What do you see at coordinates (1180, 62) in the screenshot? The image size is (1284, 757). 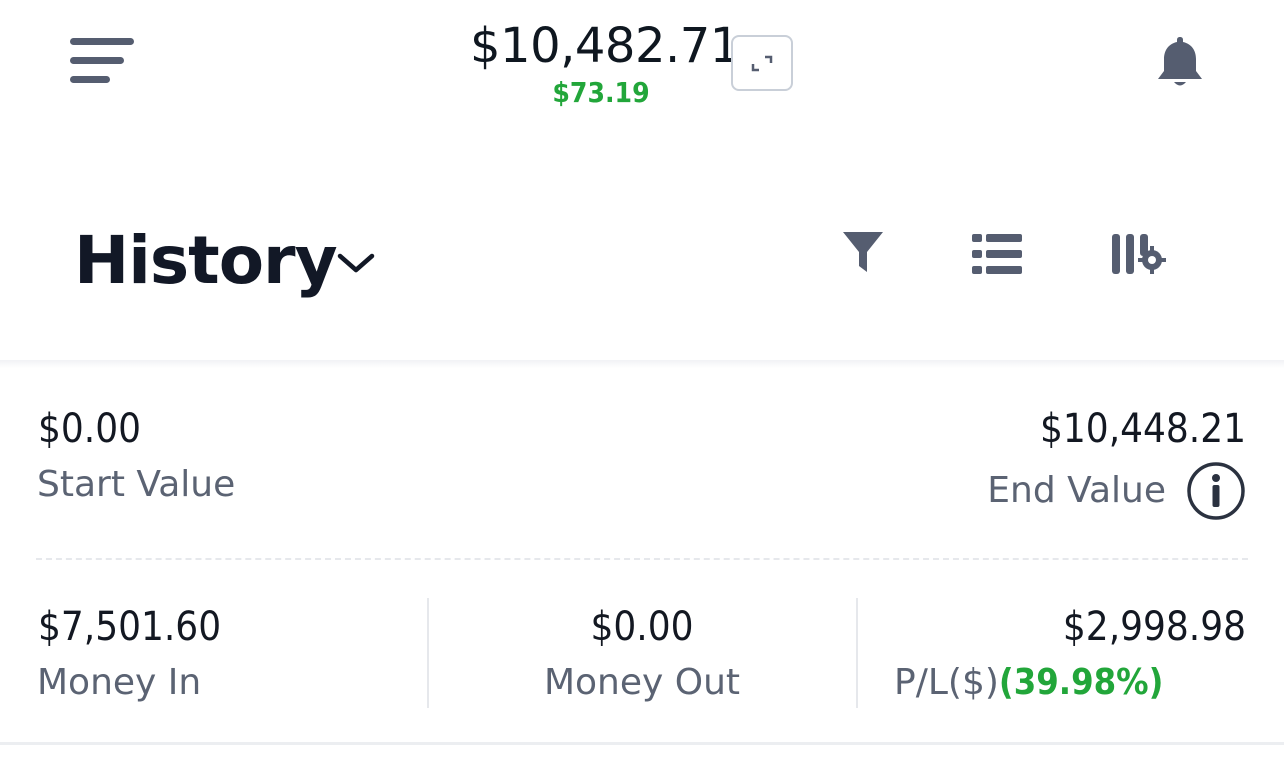 I see `notifications-bell-icon` at bounding box center [1180, 62].